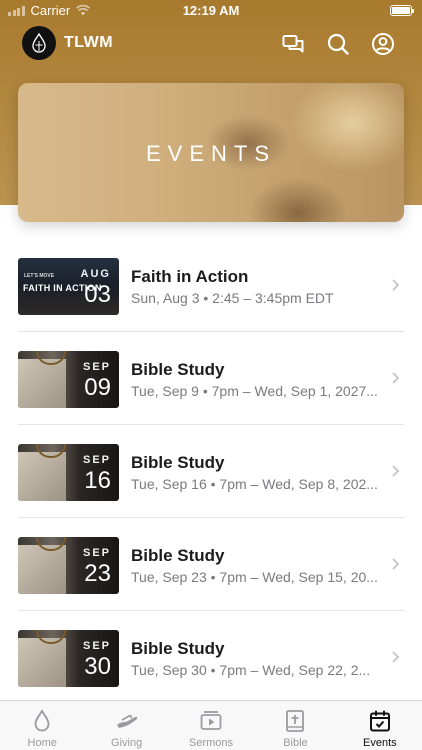 This screenshot has width=422, height=750. Describe the element at coordinates (211, 44) in the screenshot. I see `top-nav: TLWM` at that location.